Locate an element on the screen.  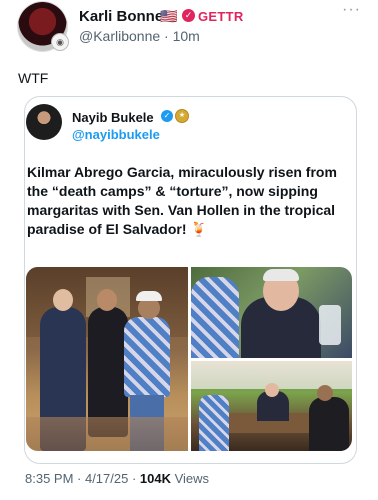
more-icon: ··· is located at coordinates (351, 10).